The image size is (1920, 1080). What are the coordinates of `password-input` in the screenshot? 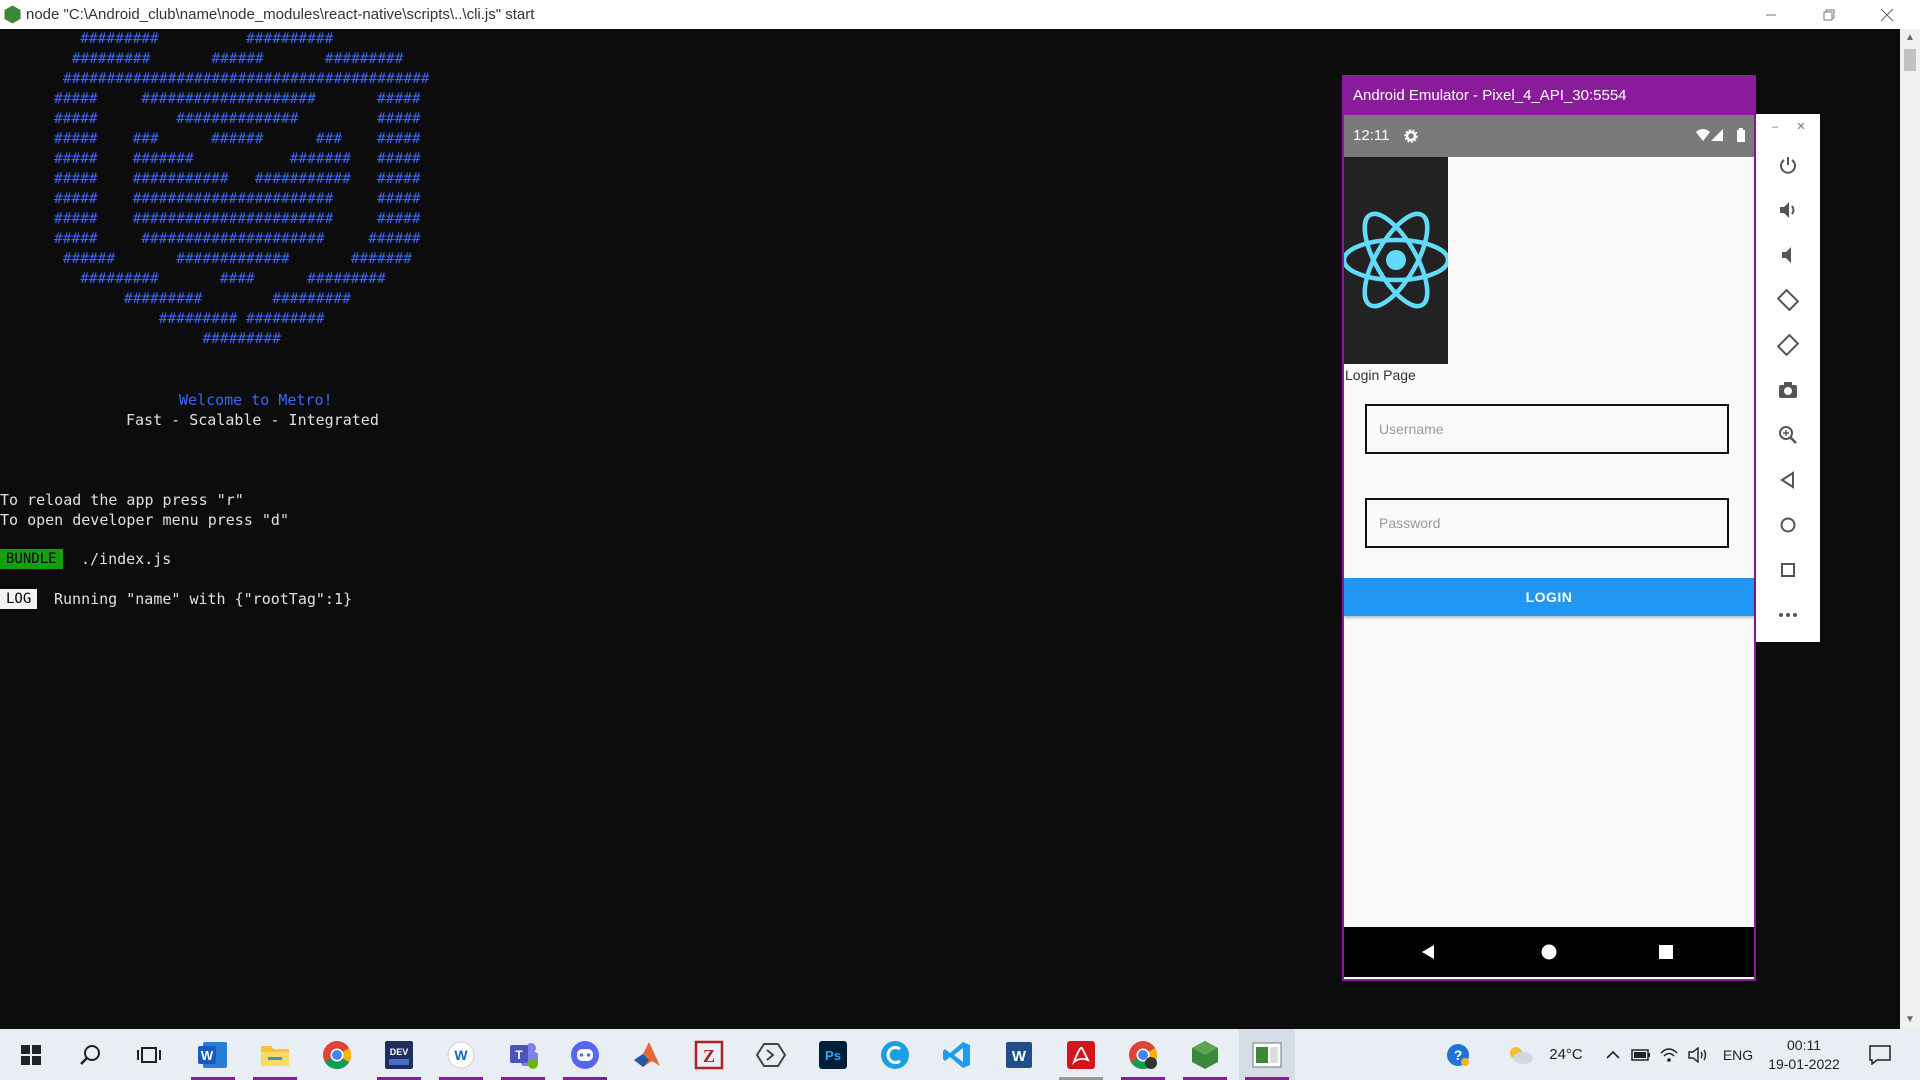 It's located at (1547, 523).